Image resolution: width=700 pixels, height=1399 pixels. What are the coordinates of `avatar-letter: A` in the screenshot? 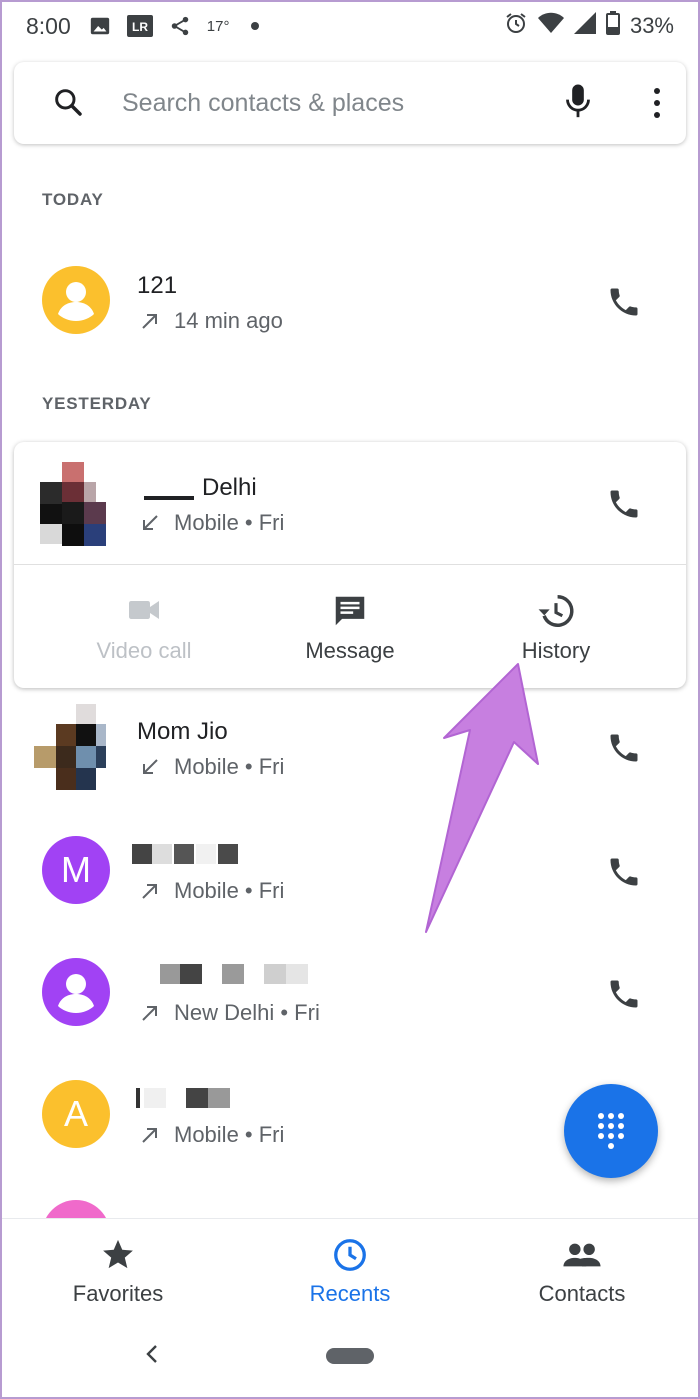 It's located at (75, 1113).